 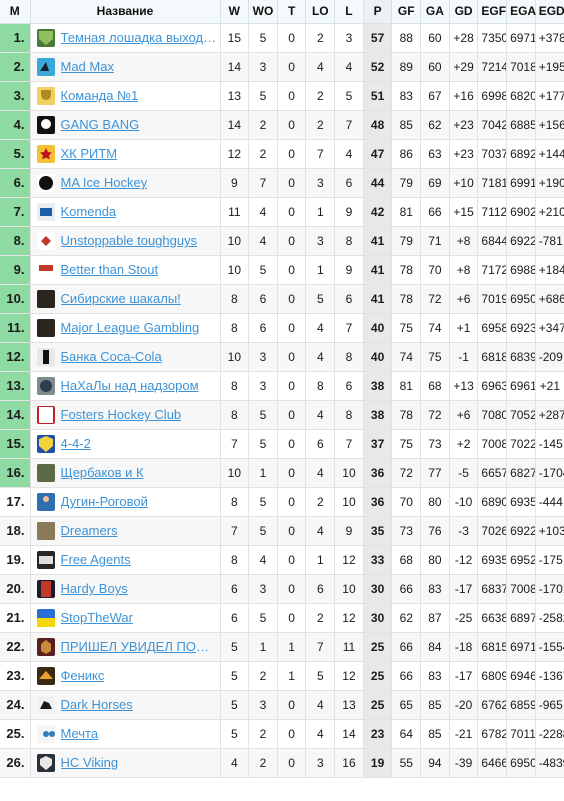 I want to click on team-name-link: Дугин-Роговой, so click(x=104, y=501).